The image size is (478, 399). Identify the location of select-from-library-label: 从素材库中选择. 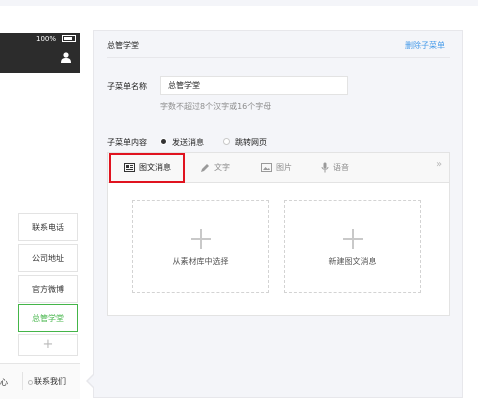
(200, 261).